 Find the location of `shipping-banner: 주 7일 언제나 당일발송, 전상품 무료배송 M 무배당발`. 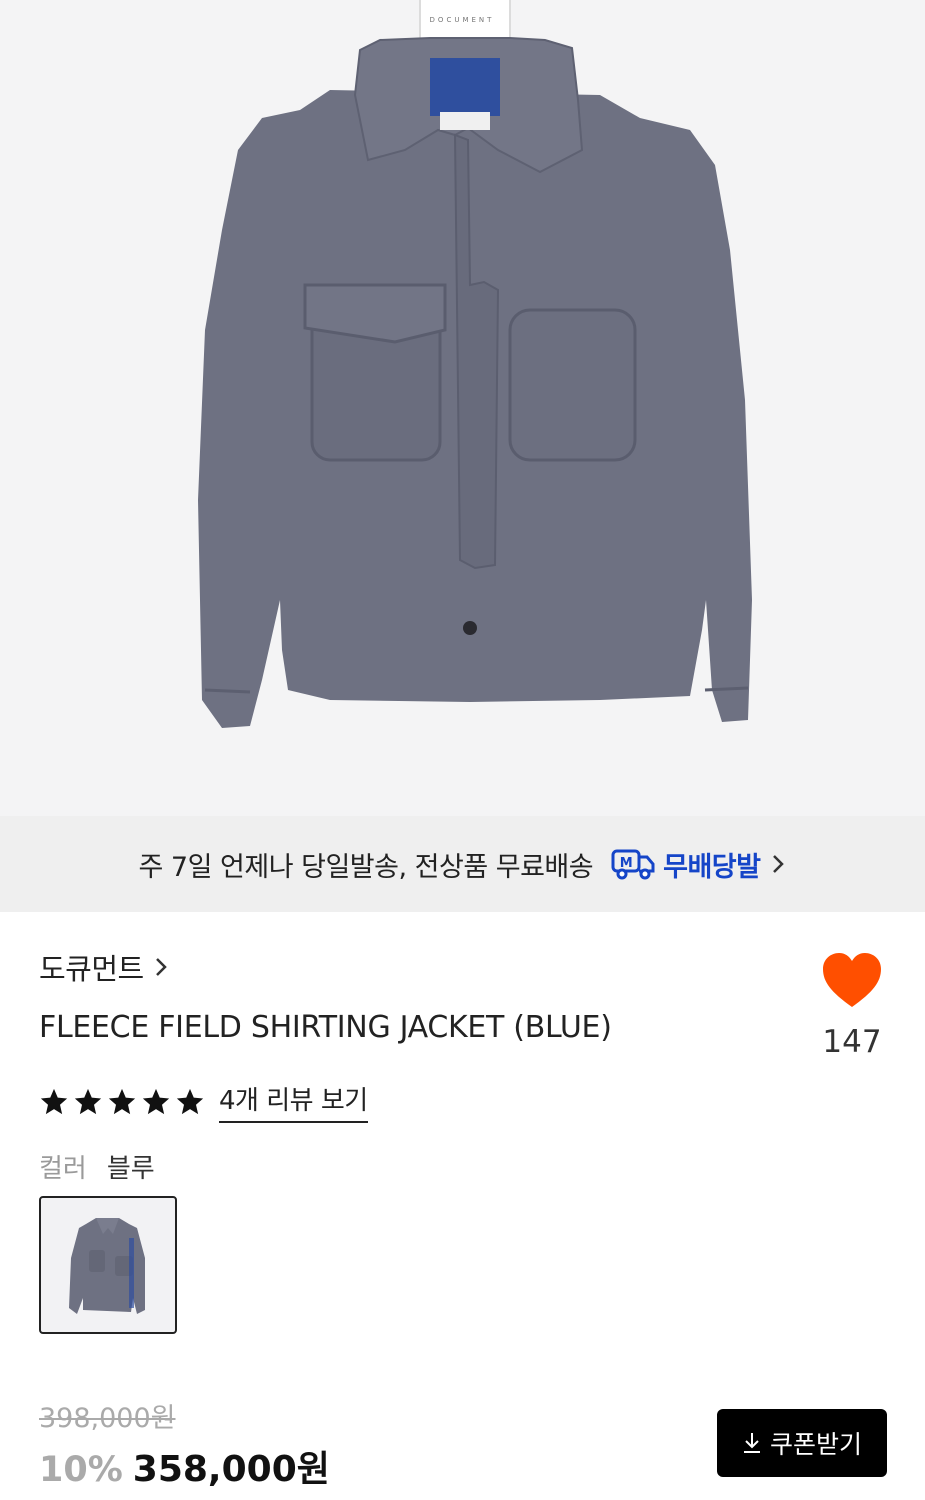

shipping-banner: 주 7일 언제나 당일발송, 전상품 무료배송 M 무배당발 is located at coordinates (462, 864).